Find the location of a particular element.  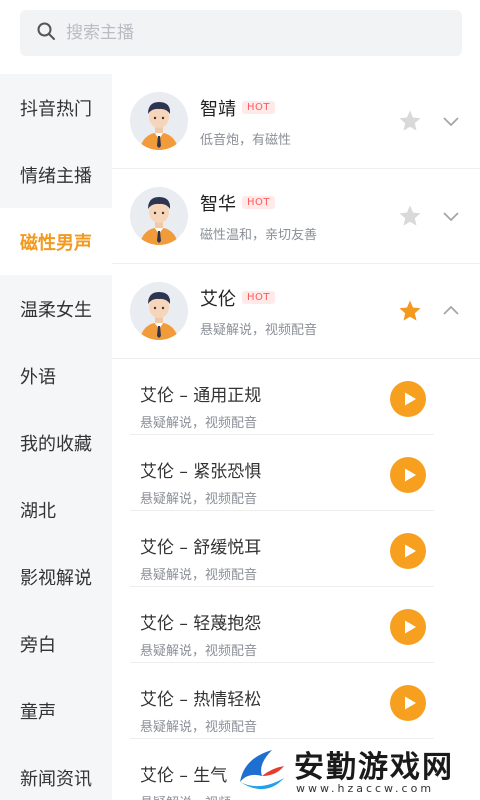

sidebar-item-my-favorites: 我的收藏 is located at coordinates (56, 442).